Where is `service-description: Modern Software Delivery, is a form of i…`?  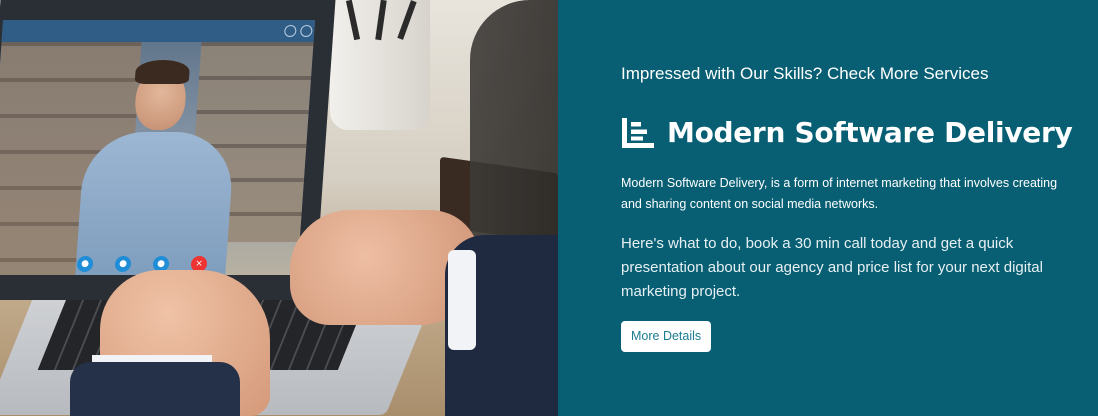 service-description: Modern Software Delivery, is a form of i… is located at coordinates (839, 193).